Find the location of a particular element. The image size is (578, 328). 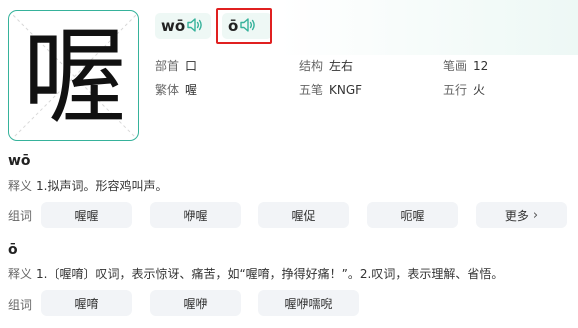

character-card: 喔 is located at coordinates (73, 75).